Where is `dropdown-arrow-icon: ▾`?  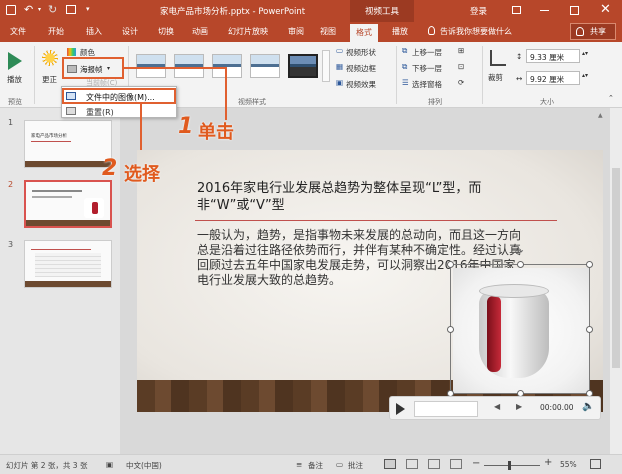 dropdown-arrow-icon: ▾ is located at coordinates (39, 9).